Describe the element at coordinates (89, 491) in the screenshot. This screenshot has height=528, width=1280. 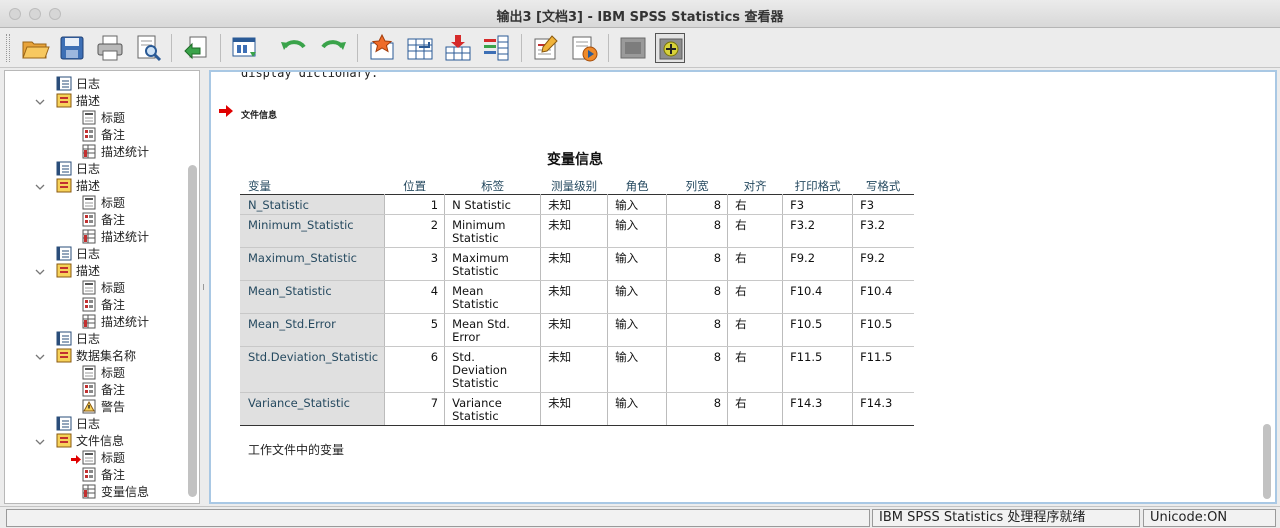
I see `table-icon` at that location.